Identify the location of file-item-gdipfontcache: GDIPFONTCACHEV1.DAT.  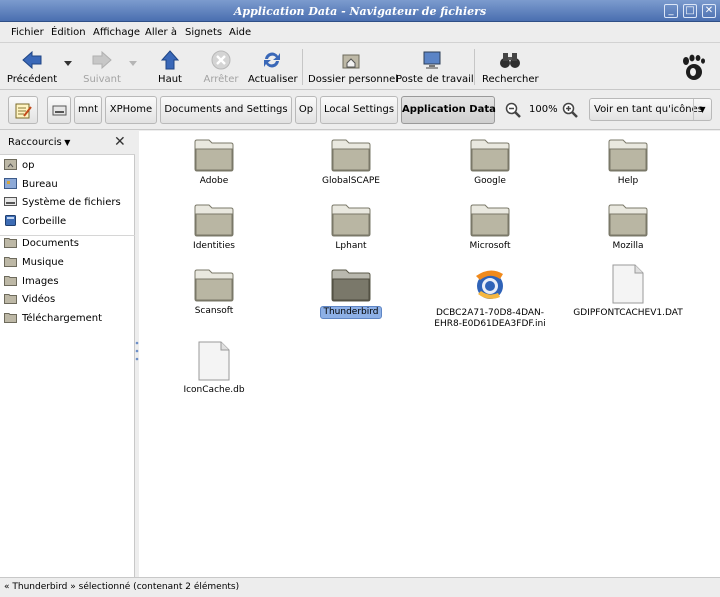
(628, 291).